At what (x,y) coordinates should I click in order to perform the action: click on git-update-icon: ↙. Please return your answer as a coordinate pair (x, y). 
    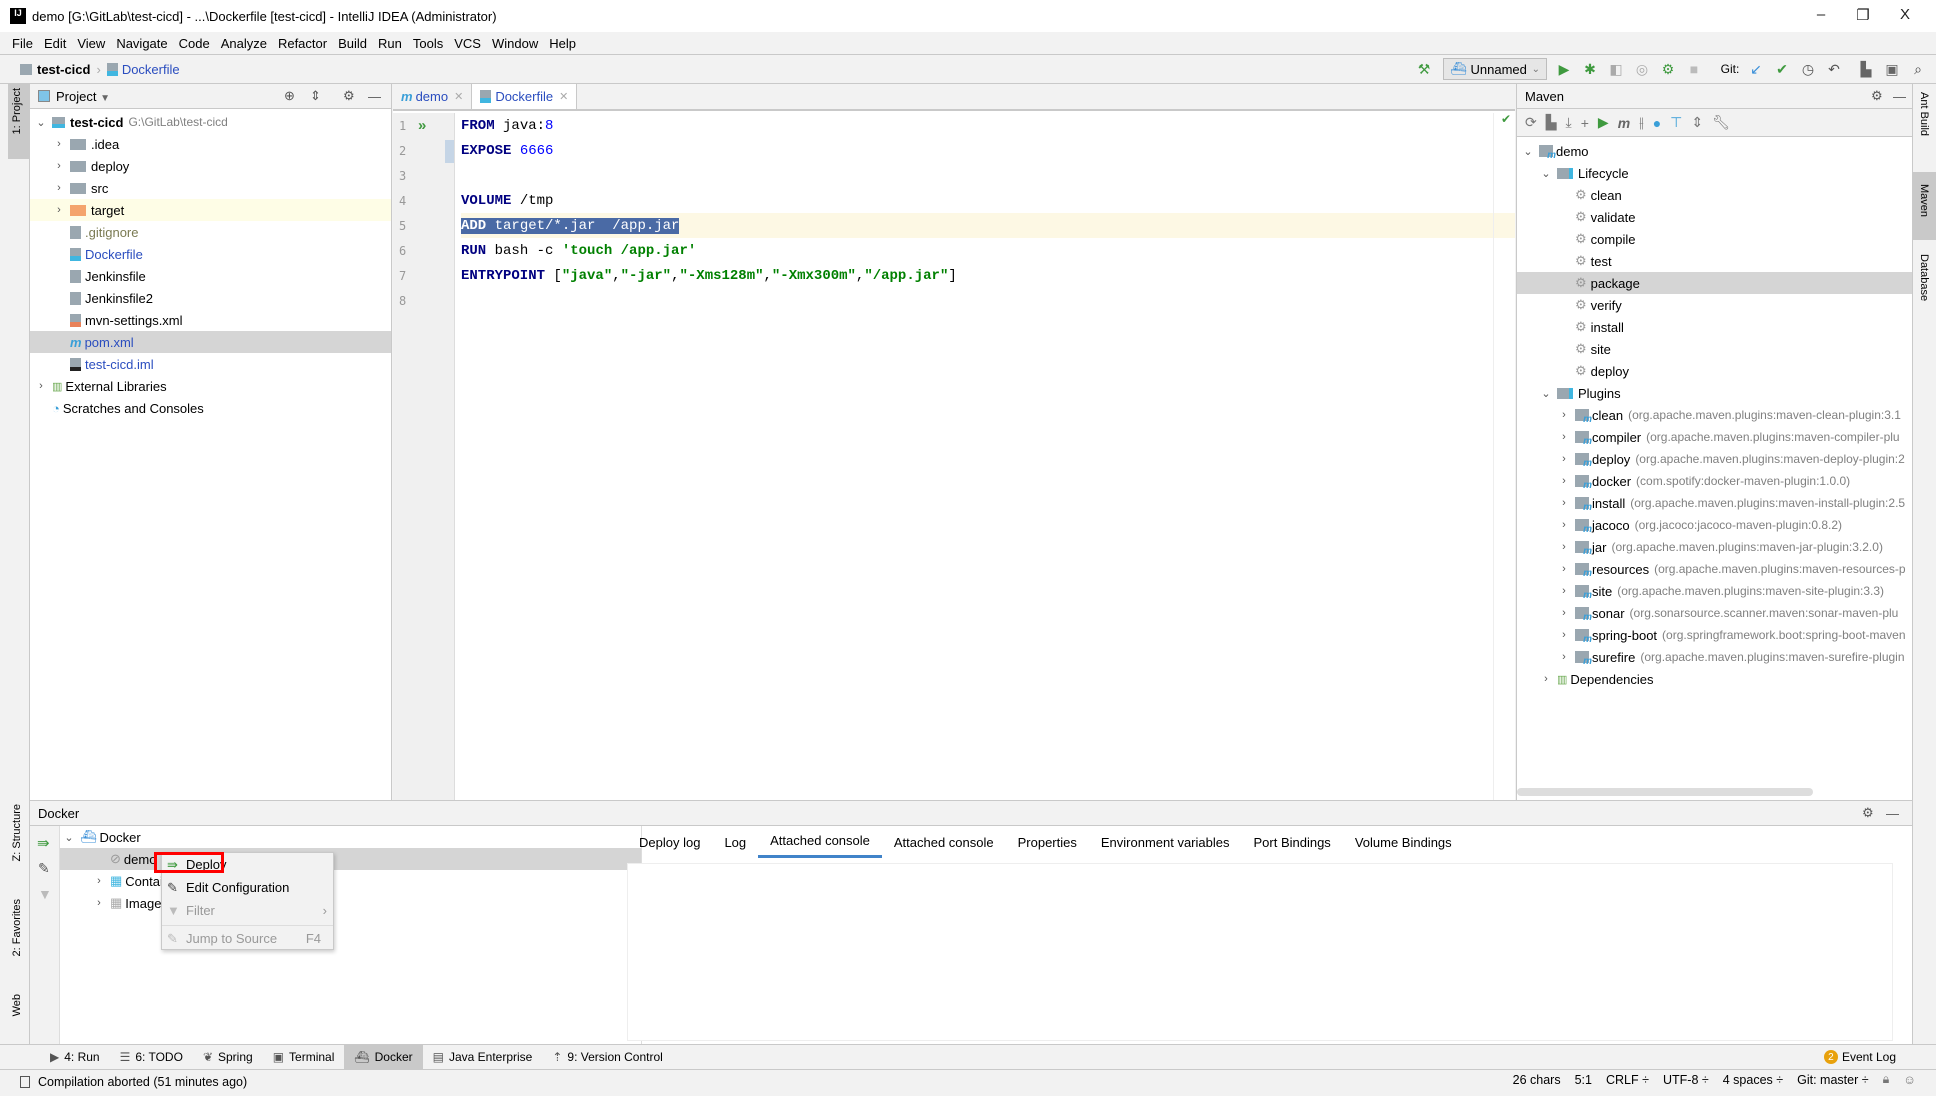
    Looking at the image, I should click on (1756, 69).